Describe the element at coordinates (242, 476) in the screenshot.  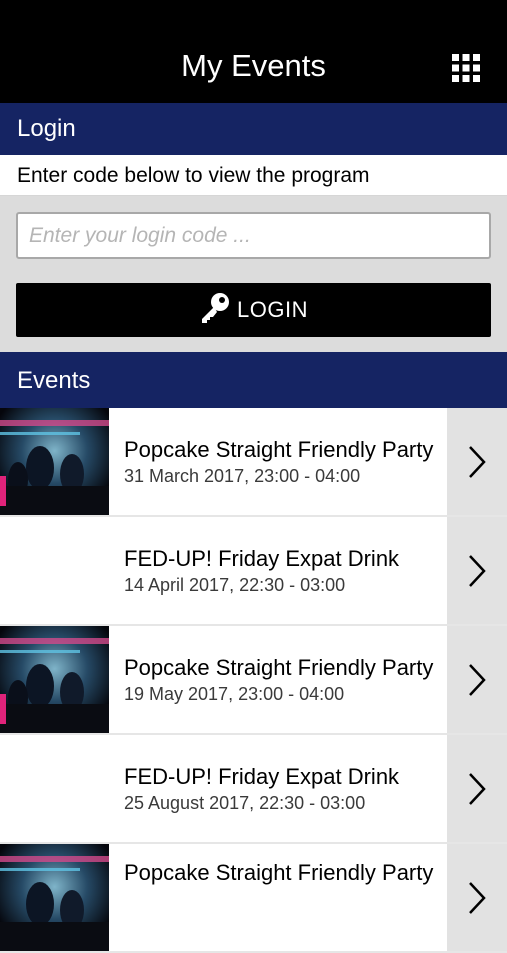
I see `event-date: 31 March 2017, 23:00 - 04:00` at that location.